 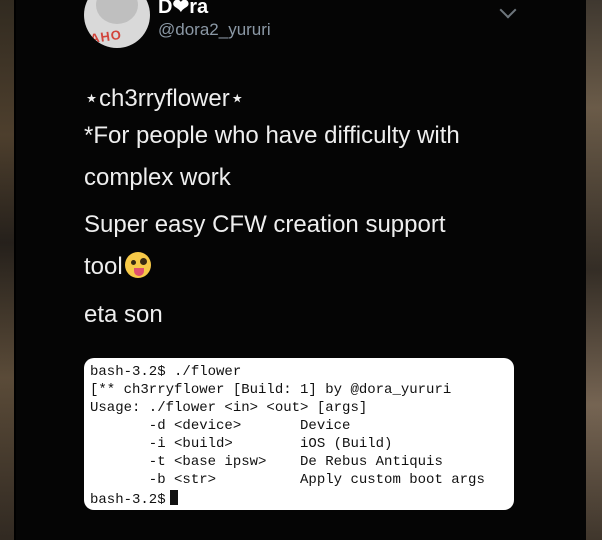 I want to click on terminal-line: Usage: ./flower <in> <out> [args], so click(x=229, y=408).